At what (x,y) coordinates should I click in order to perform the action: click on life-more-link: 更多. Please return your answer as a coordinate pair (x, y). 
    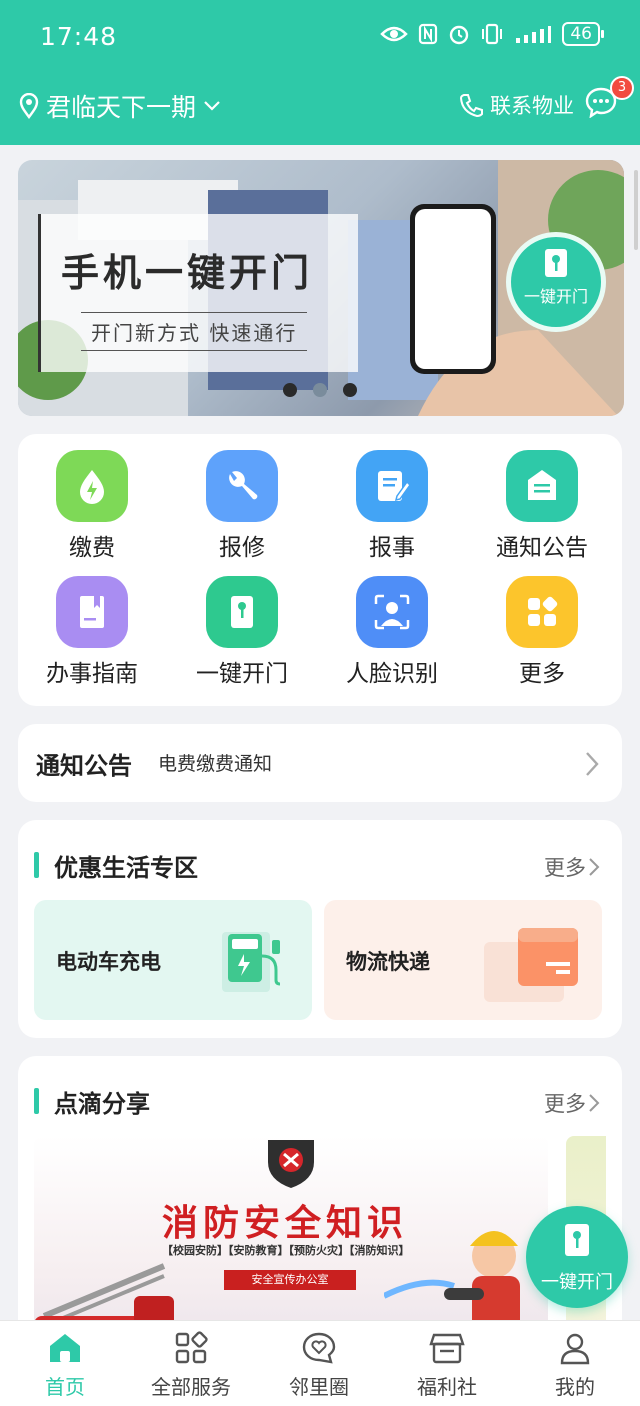
    Looking at the image, I should click on (572, 867).